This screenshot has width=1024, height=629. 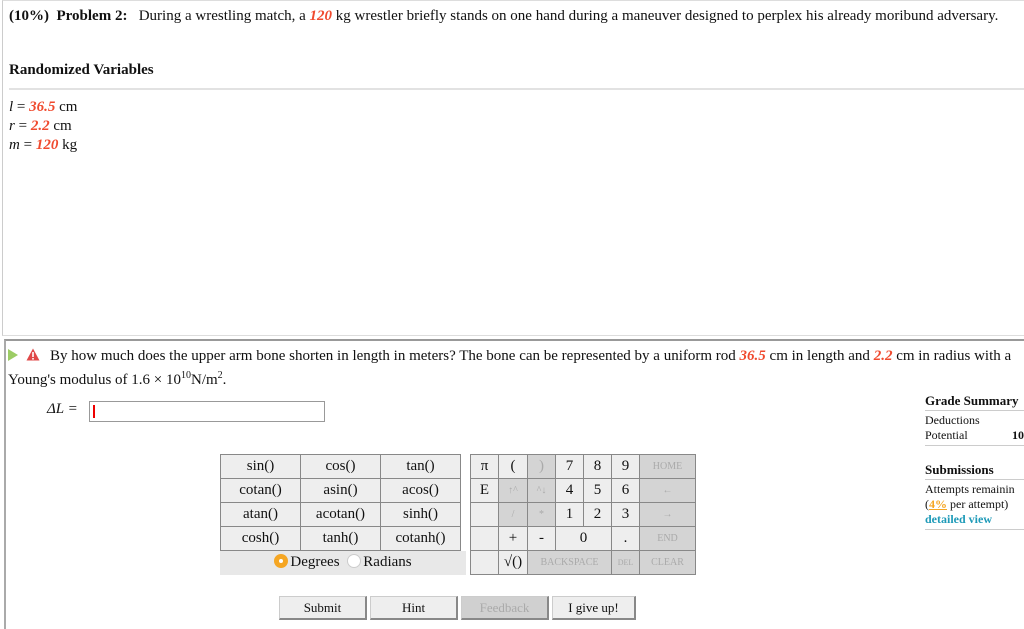 What do you see at coordinates (667, 562) in the screenshot?
I see `clear-key: CLEAR` at bounding box center [667, 562].